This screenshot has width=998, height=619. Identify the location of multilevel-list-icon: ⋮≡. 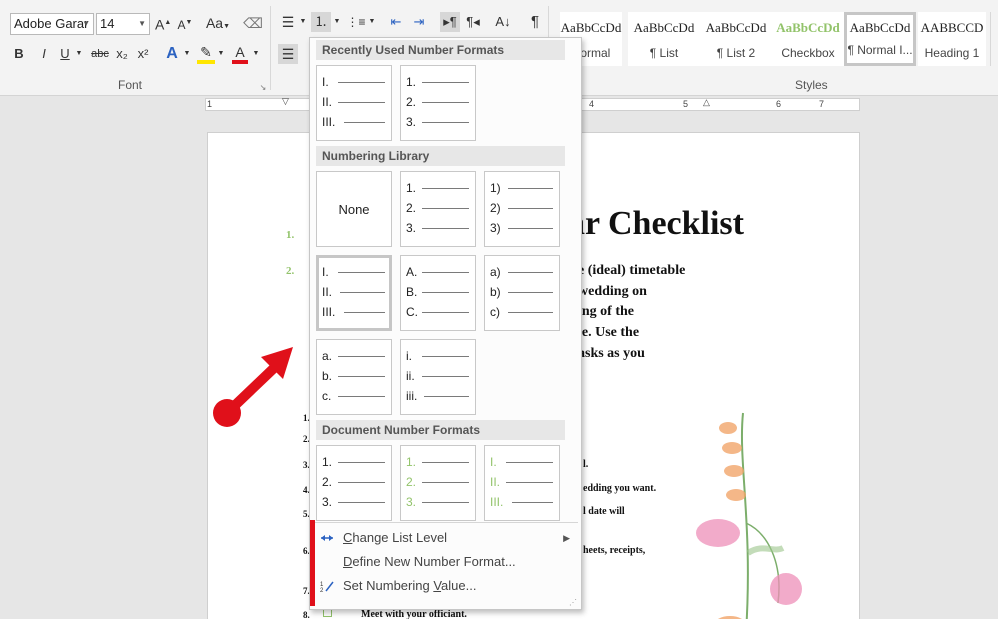
(356, 22).